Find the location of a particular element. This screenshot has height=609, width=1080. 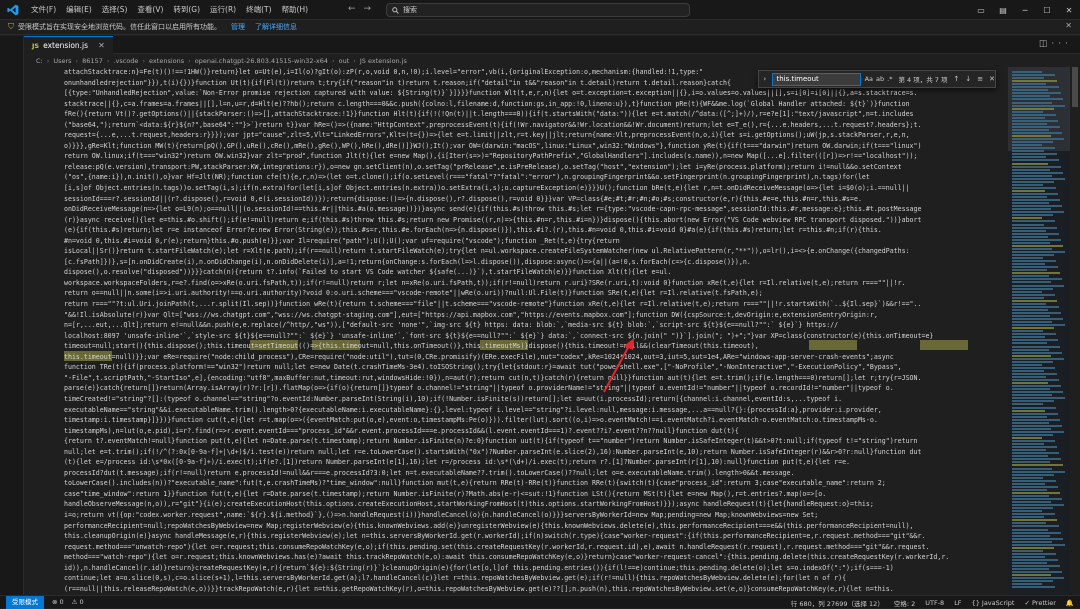

match-whole-word-icon: ab is located at coordinates (880, 79).